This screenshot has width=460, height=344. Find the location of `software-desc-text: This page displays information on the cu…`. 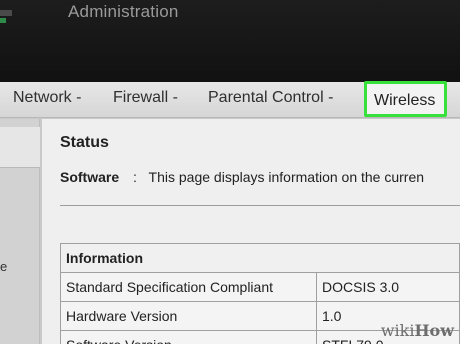

software-desc-text: This page displays information on the cu… is located at coordinates (286, 177).